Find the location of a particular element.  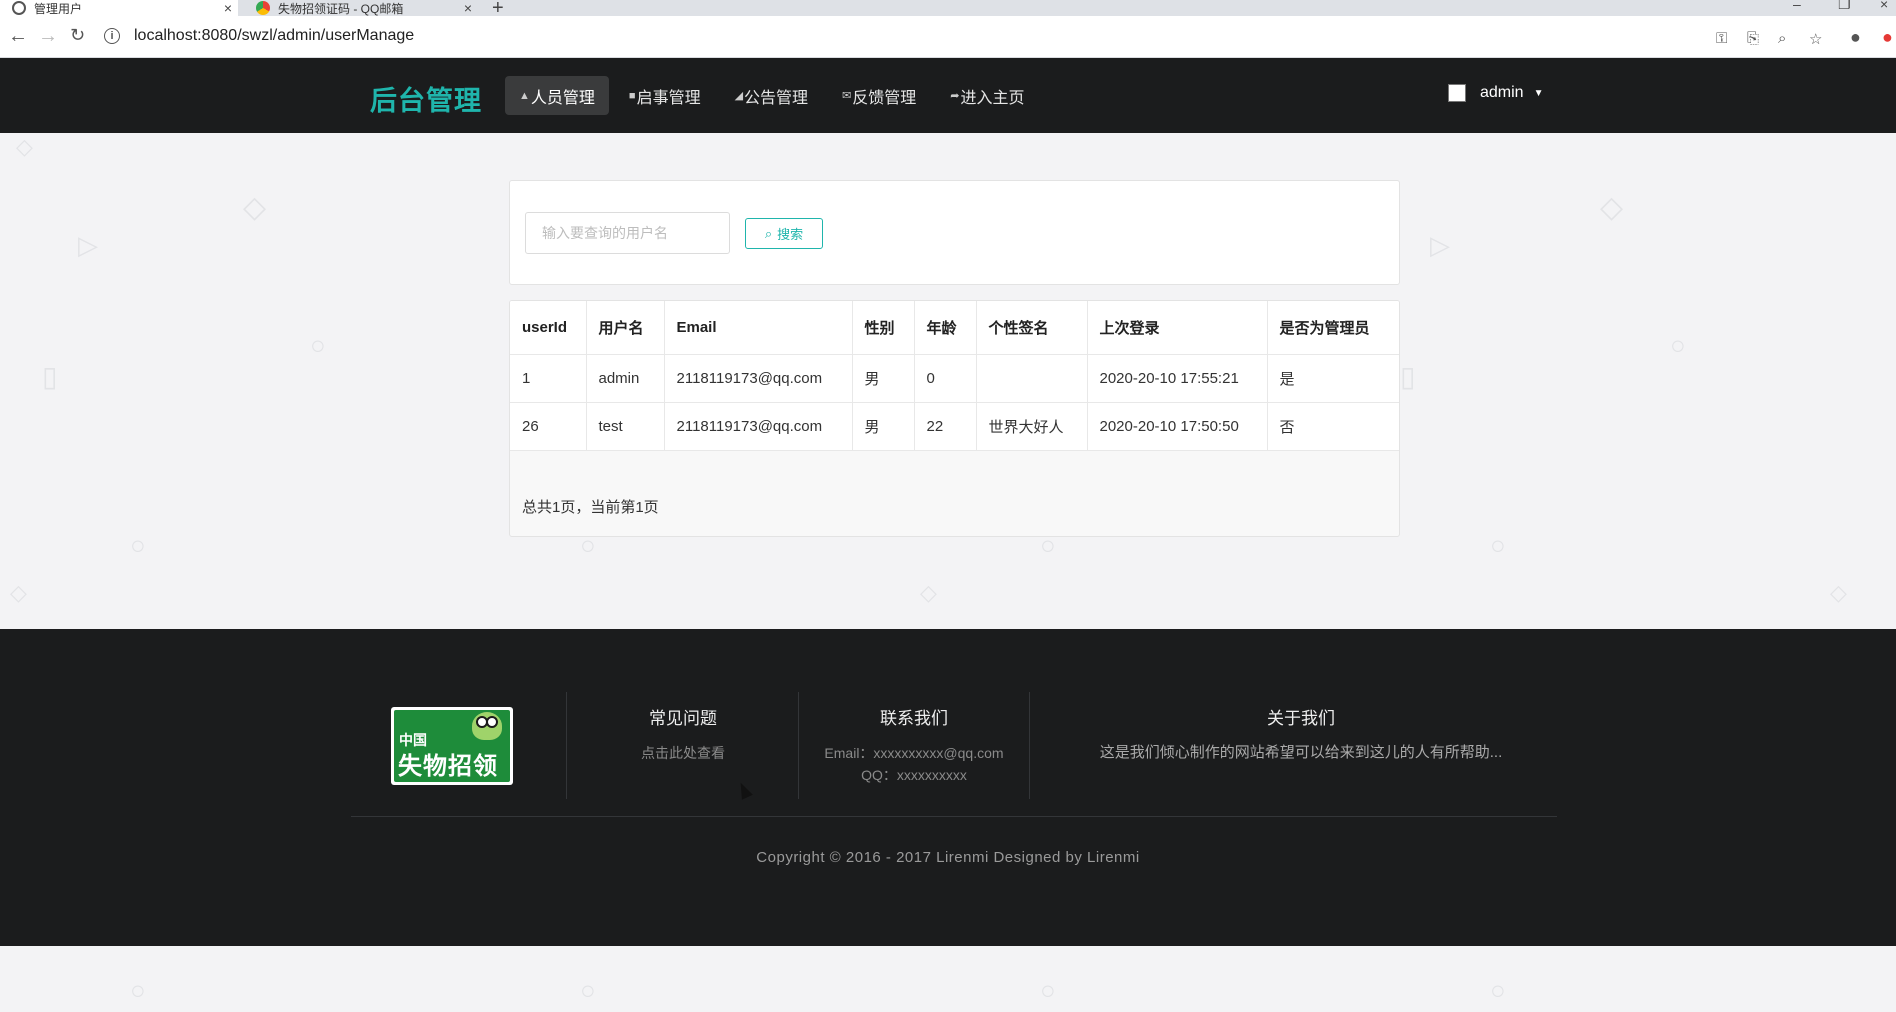

contact-email: Email：xxxxxxxxxx@qq.com is located at coordinates (914, 753).